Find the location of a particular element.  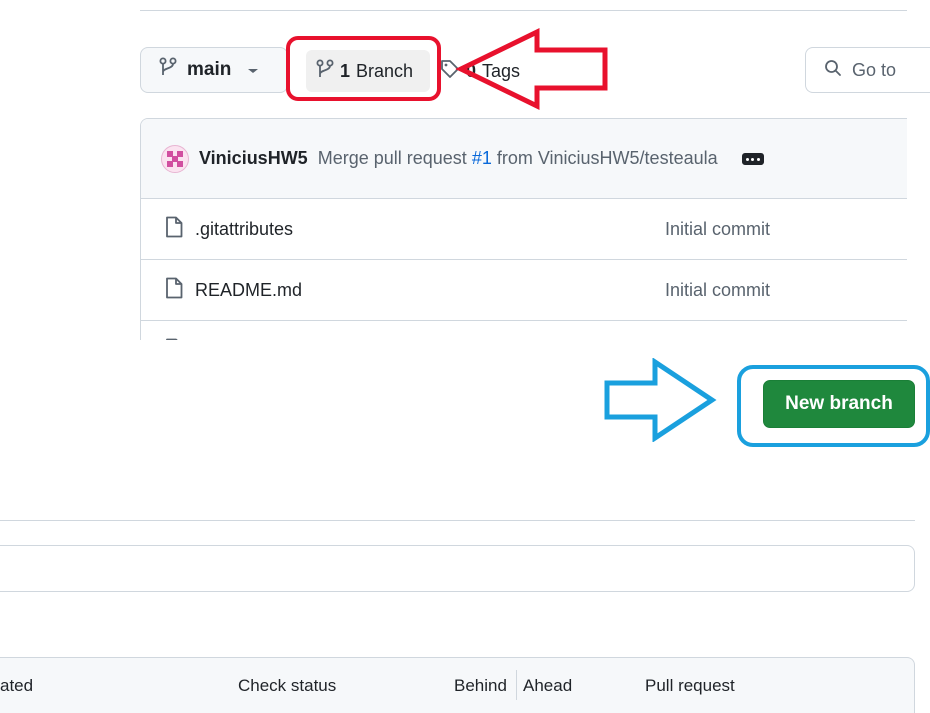

commit-author: ViniciusHW5 is located at coordinates (253, 158).